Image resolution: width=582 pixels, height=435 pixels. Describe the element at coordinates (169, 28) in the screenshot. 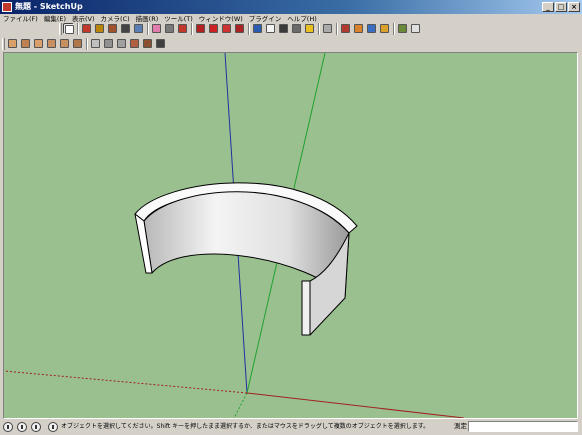

I see `tape-measure-icon` at that location.